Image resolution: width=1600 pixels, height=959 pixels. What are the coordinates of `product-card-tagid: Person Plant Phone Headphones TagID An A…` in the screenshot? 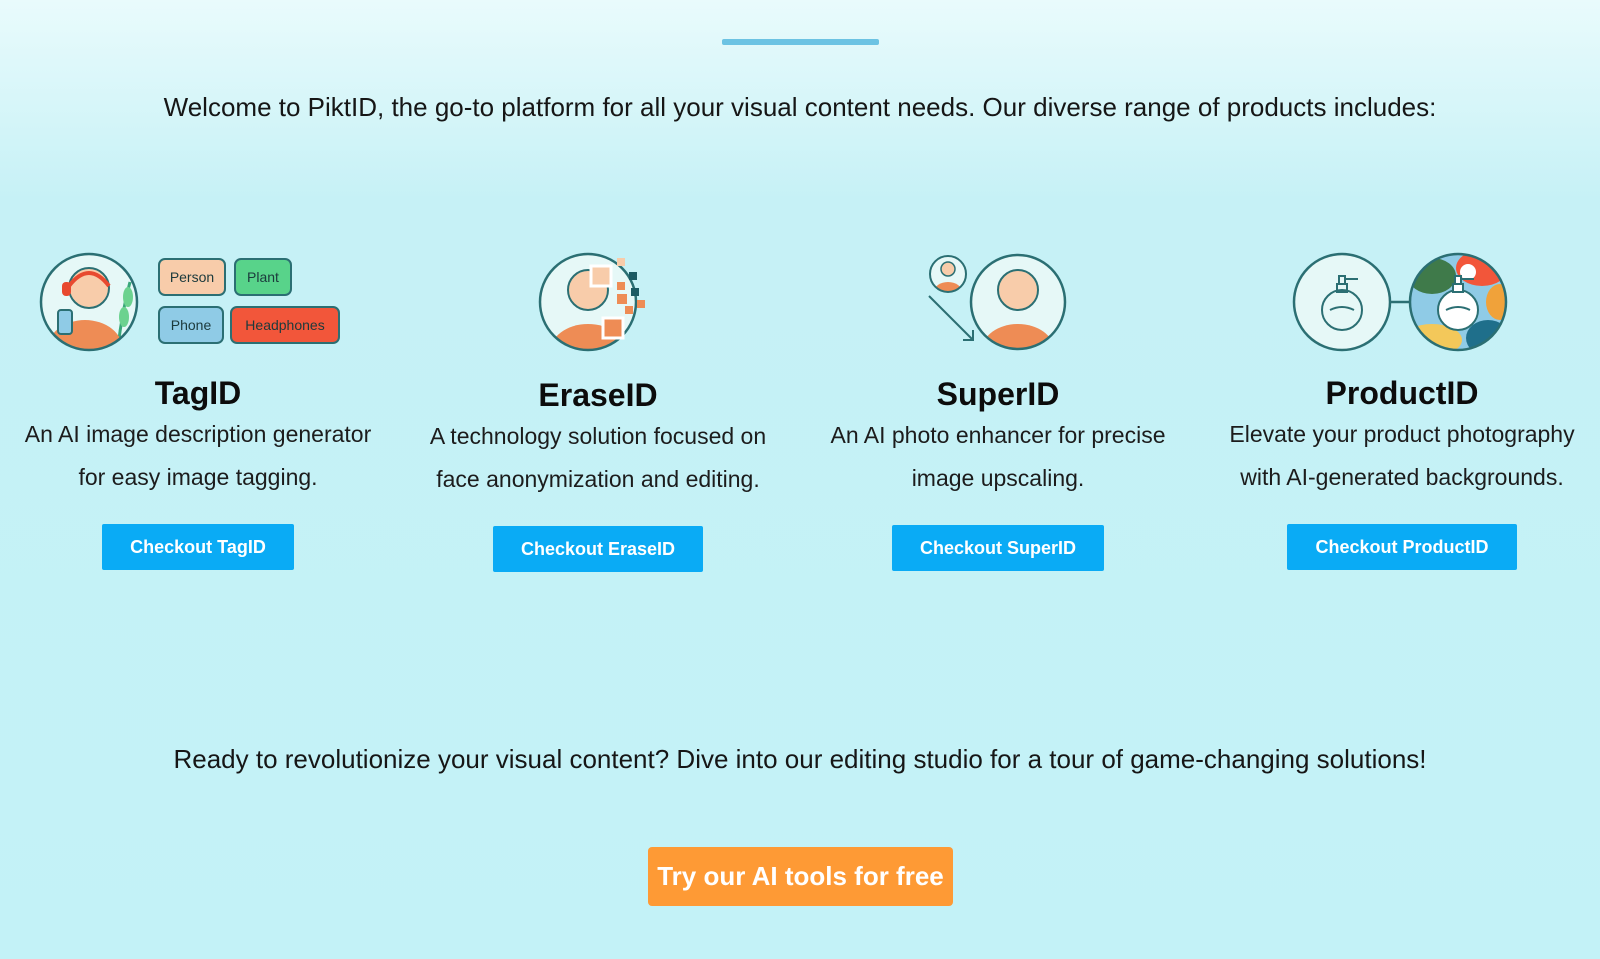 It's located at (198, 411).